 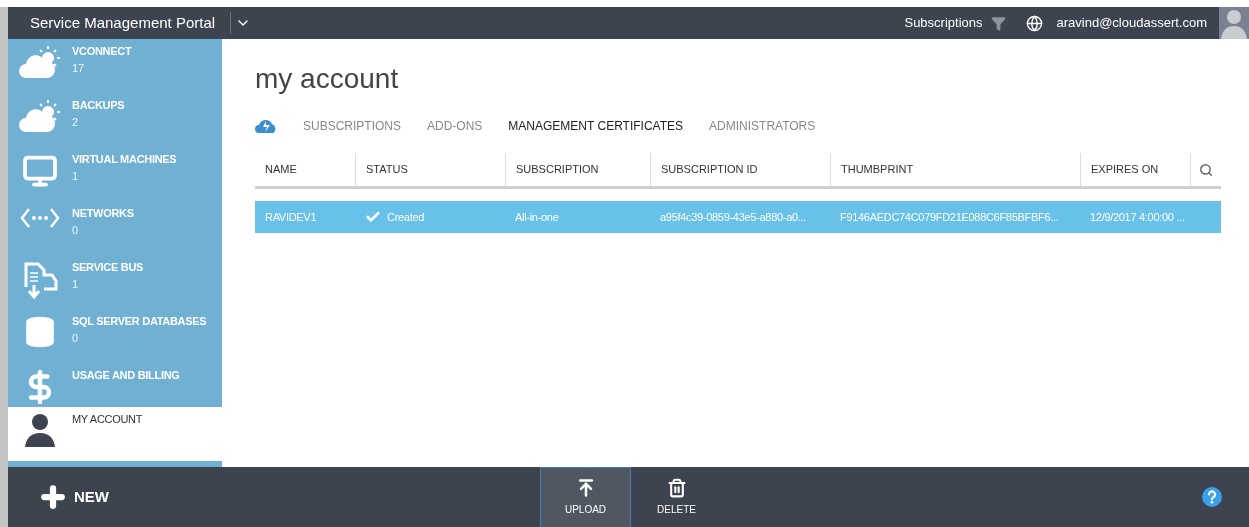 I want to click on sidebar-label: BACKUPS, so click(x=98, y=105).